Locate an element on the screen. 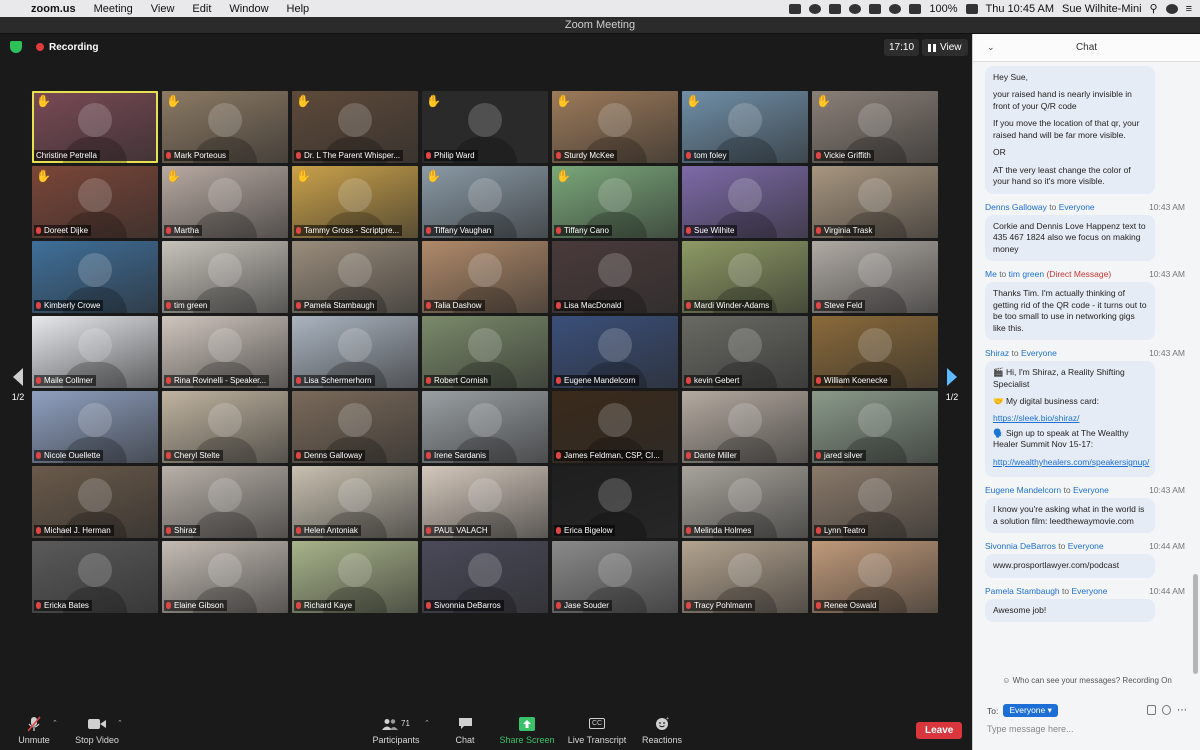 This screenshot has width=1200, height=750. participant-tile: Sivonnia DeBarros is located at coordinates (485, 577).